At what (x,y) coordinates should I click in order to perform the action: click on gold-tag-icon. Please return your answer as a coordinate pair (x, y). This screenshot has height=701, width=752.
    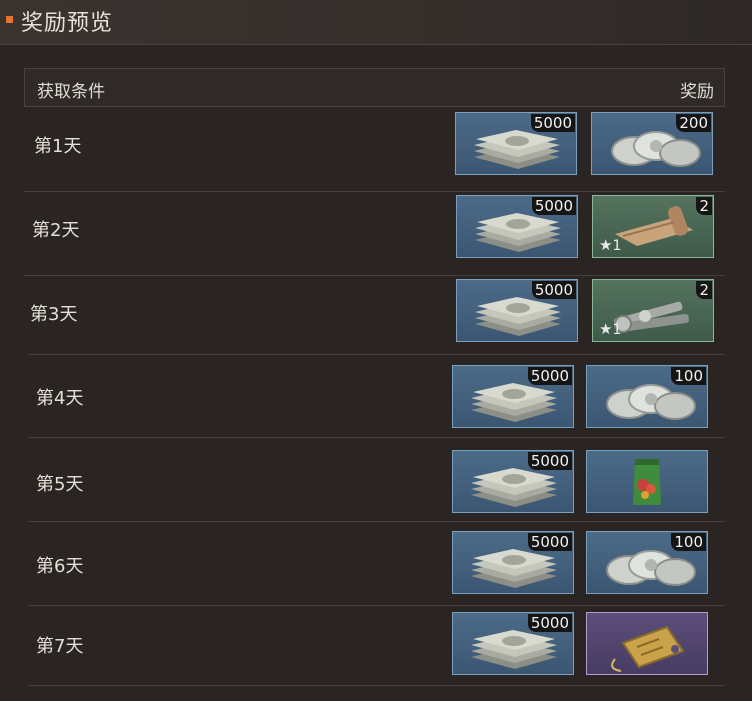
    Looking at the image, I should click on (648, 648).